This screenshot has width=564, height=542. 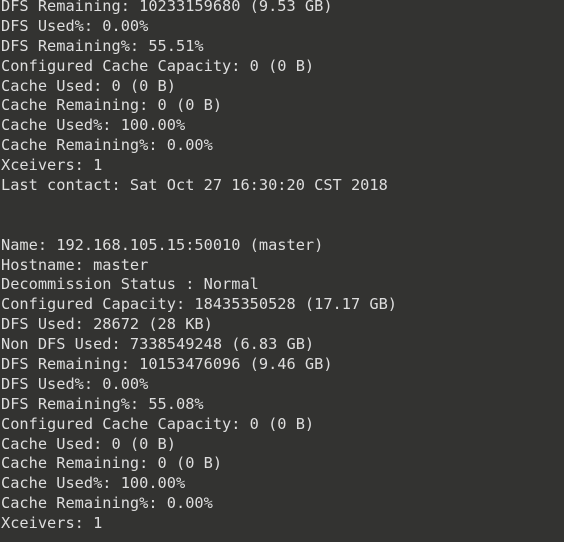 What do you see at coordinates (167, 364) in the screenshot?
I see `terminal-line: DFS Remaining: 10153476096 (9.46 GB)` at bounding box center [167, 364].